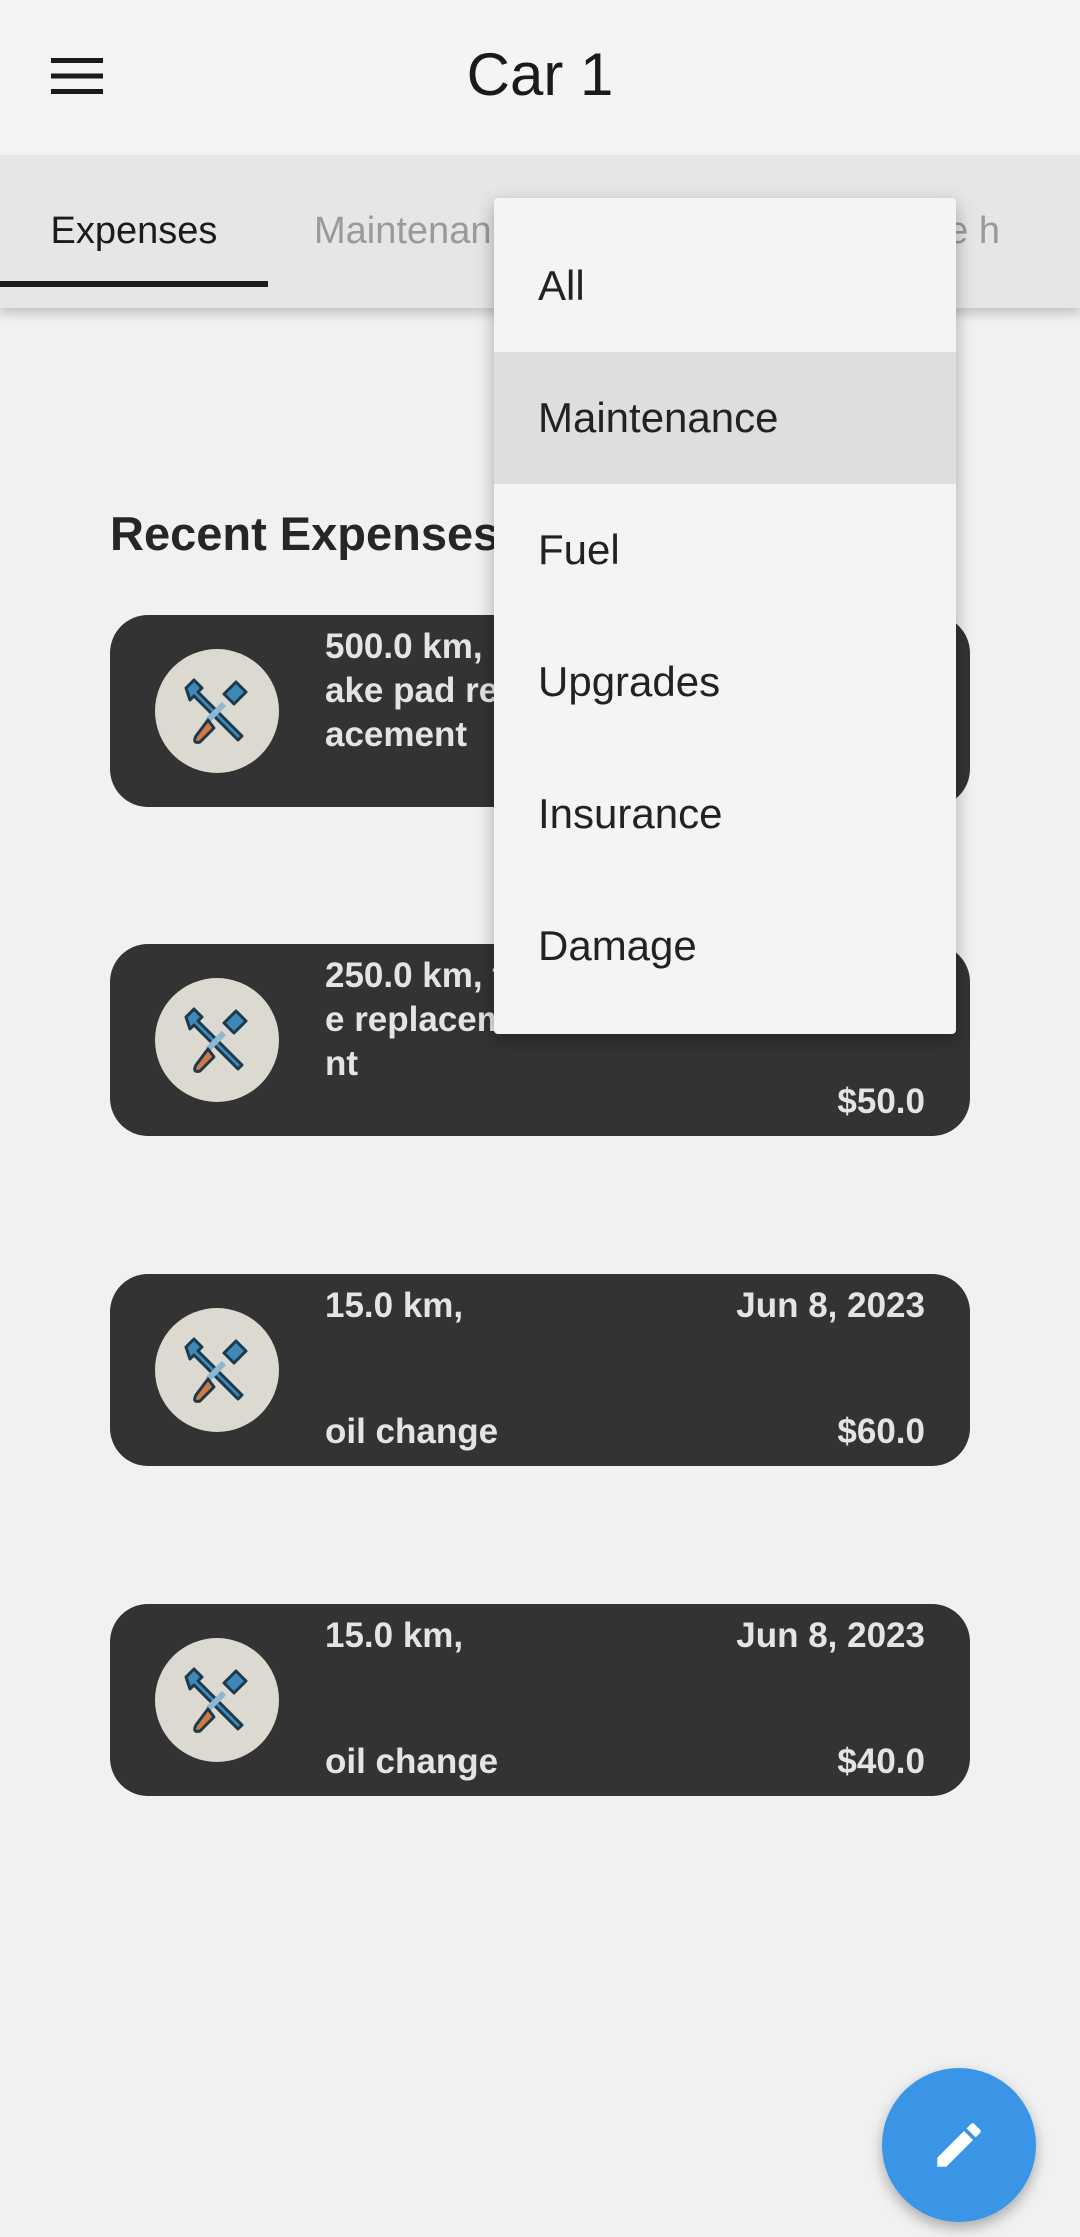  What do you see at coordinates (540, 74) in the screenshot?
I see `page-title: Car 1` at bounding box center [540, 74].